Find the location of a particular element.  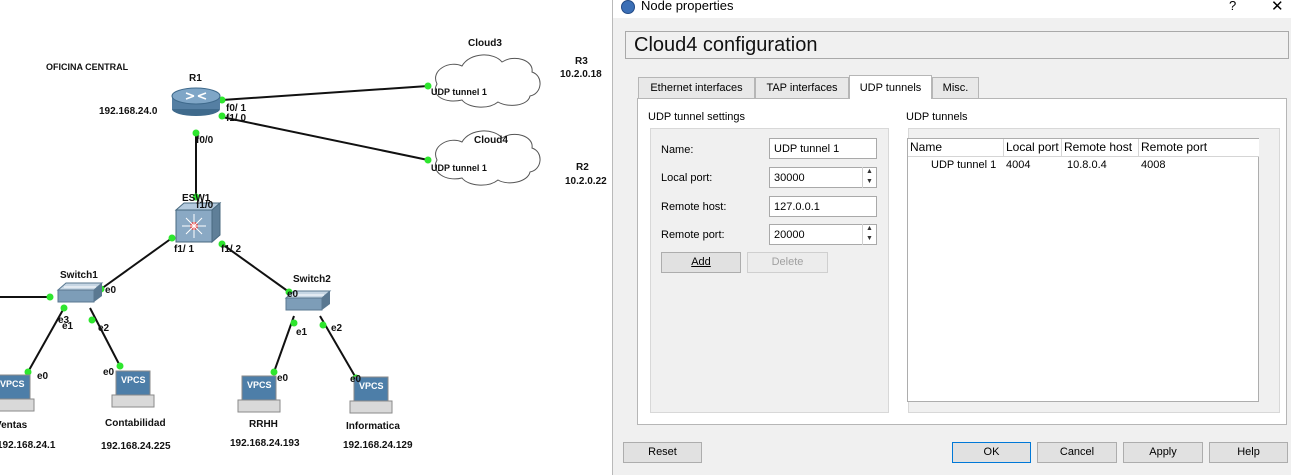

dialog-titlebar: Node properties ? ✕ is located at coordinates (952, 9).